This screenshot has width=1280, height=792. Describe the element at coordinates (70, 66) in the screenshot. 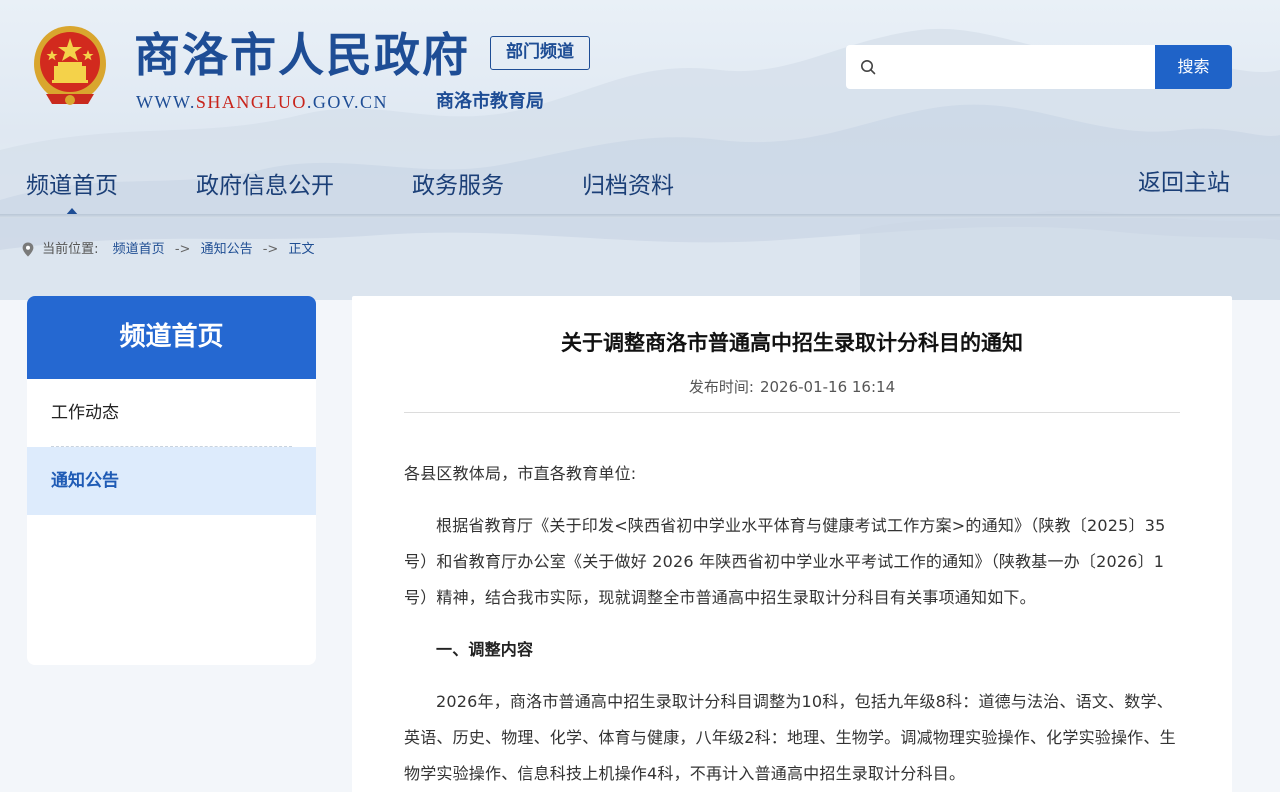

I see `national-emblem-icon` at that location.